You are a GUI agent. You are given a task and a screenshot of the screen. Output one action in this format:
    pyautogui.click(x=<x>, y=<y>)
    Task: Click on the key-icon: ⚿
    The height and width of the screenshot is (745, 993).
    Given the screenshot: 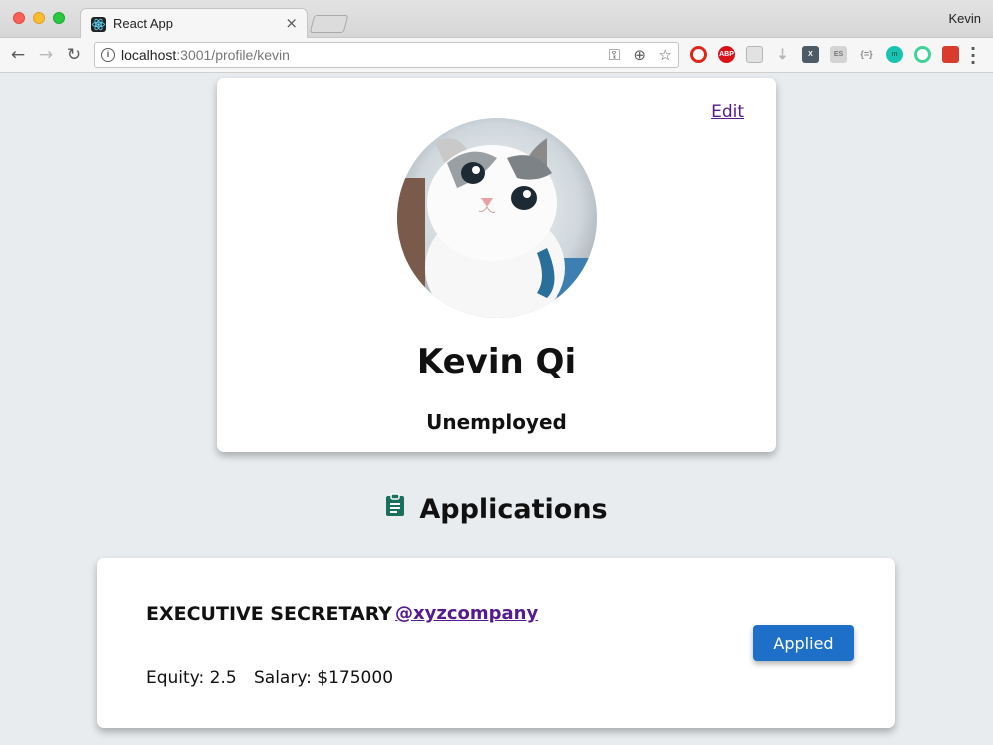 What is the action you would take?
    pyautogui.click(x=614, y=55)
    